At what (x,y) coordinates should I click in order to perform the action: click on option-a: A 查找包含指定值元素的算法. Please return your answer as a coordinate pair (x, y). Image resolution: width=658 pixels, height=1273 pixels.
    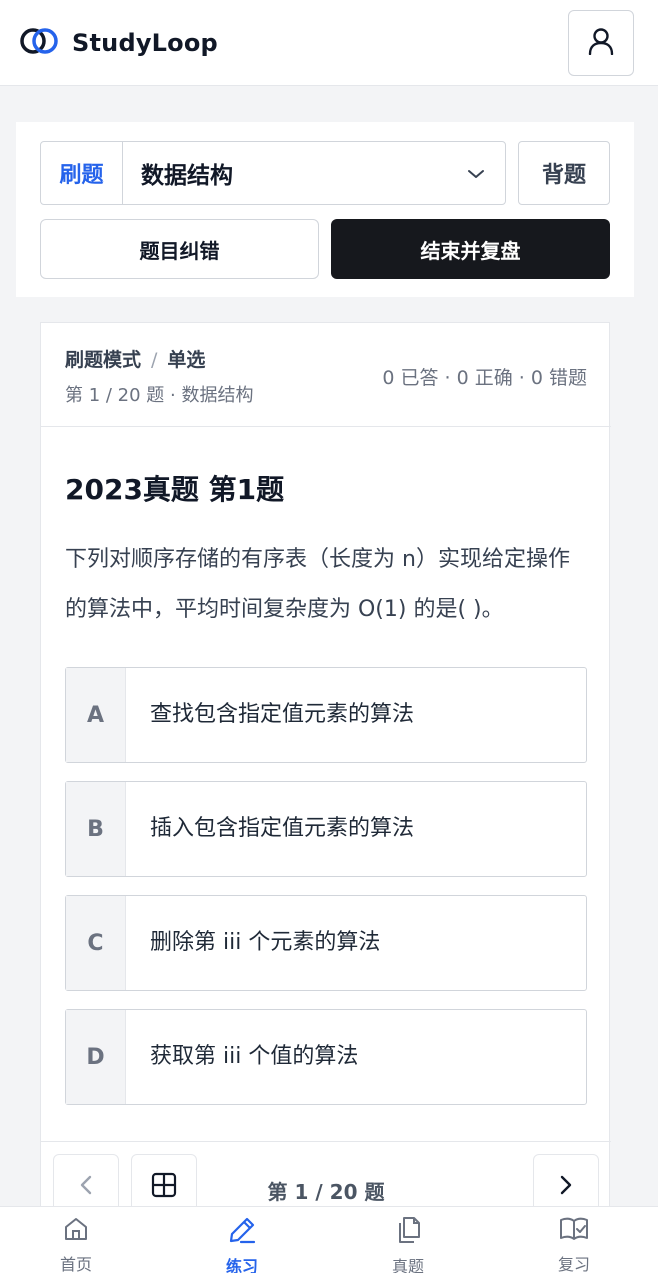
    Looking at the image, I should click on (326, 715).